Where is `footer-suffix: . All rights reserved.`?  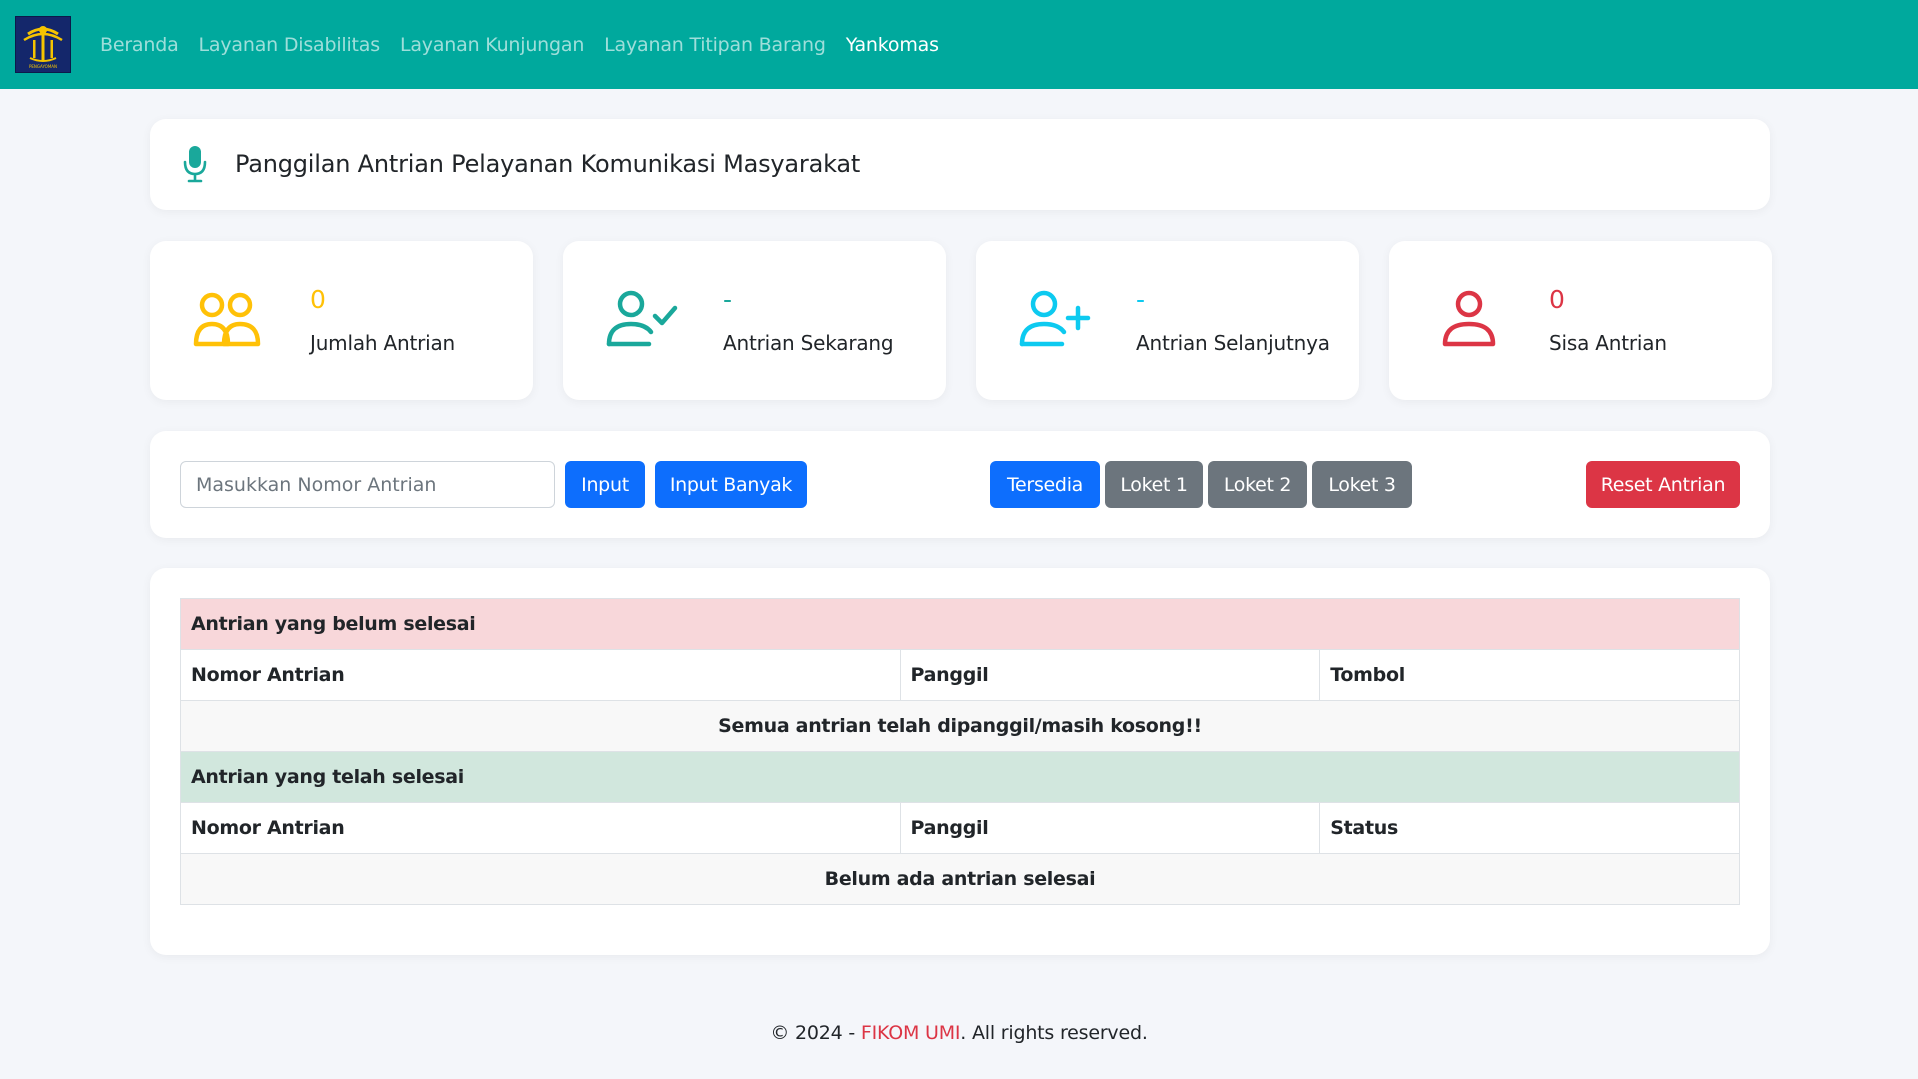 footer-suffix: . All rights reserved. is located at coordinates (1054, 1033).